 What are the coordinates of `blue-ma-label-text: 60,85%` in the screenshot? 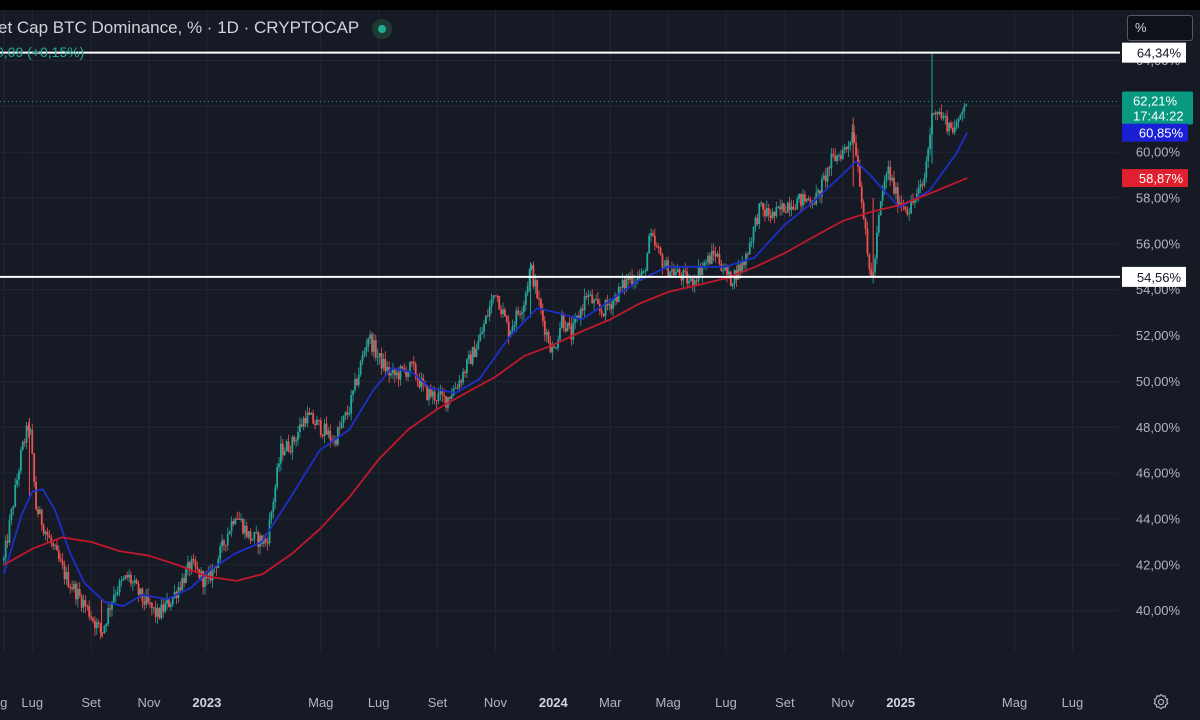 It's located at (1161, 133).